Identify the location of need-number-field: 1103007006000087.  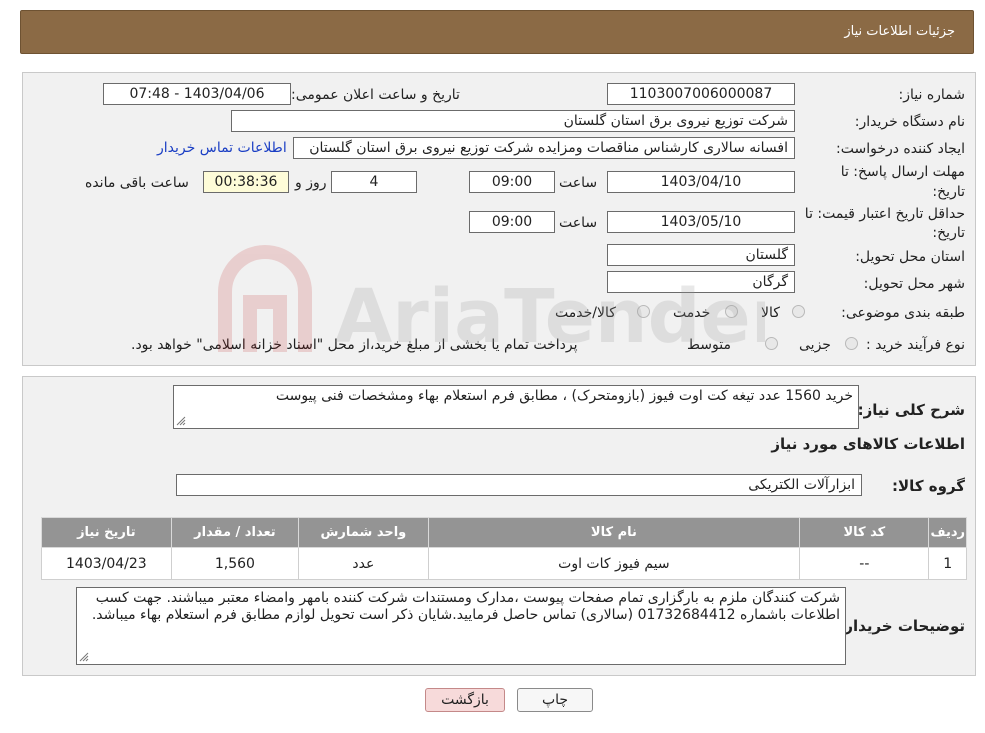
(701, 94).